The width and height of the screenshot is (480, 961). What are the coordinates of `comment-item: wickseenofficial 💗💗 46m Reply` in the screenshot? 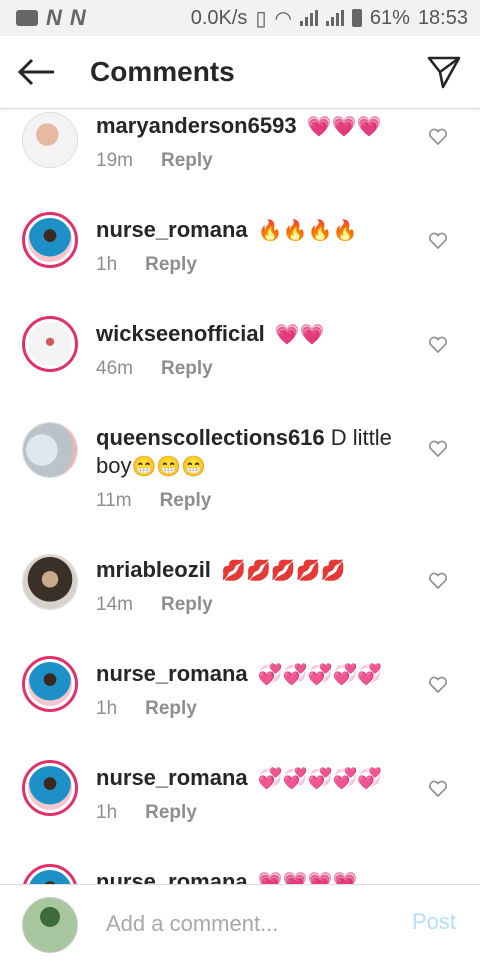 It's located at (240, 368).